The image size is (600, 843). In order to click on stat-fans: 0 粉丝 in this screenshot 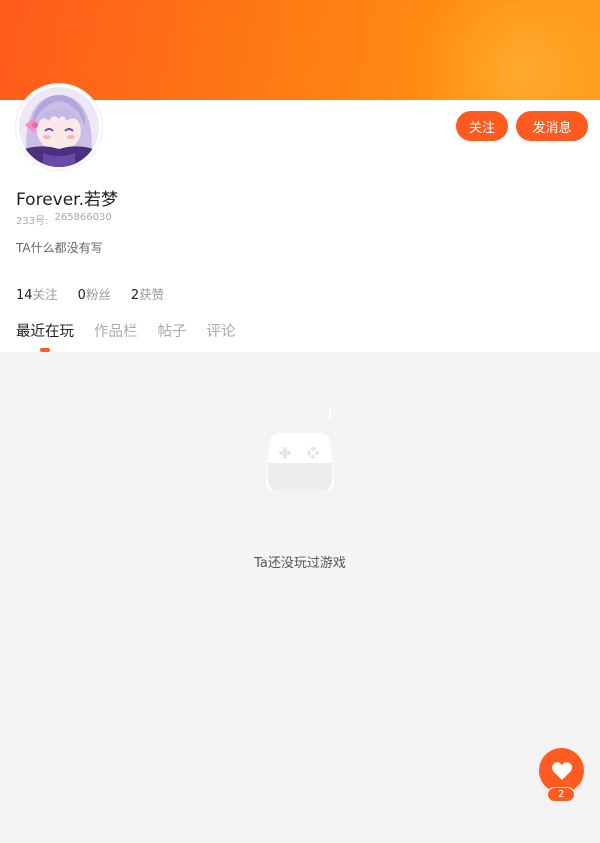, I will do `click(94, 293)`.